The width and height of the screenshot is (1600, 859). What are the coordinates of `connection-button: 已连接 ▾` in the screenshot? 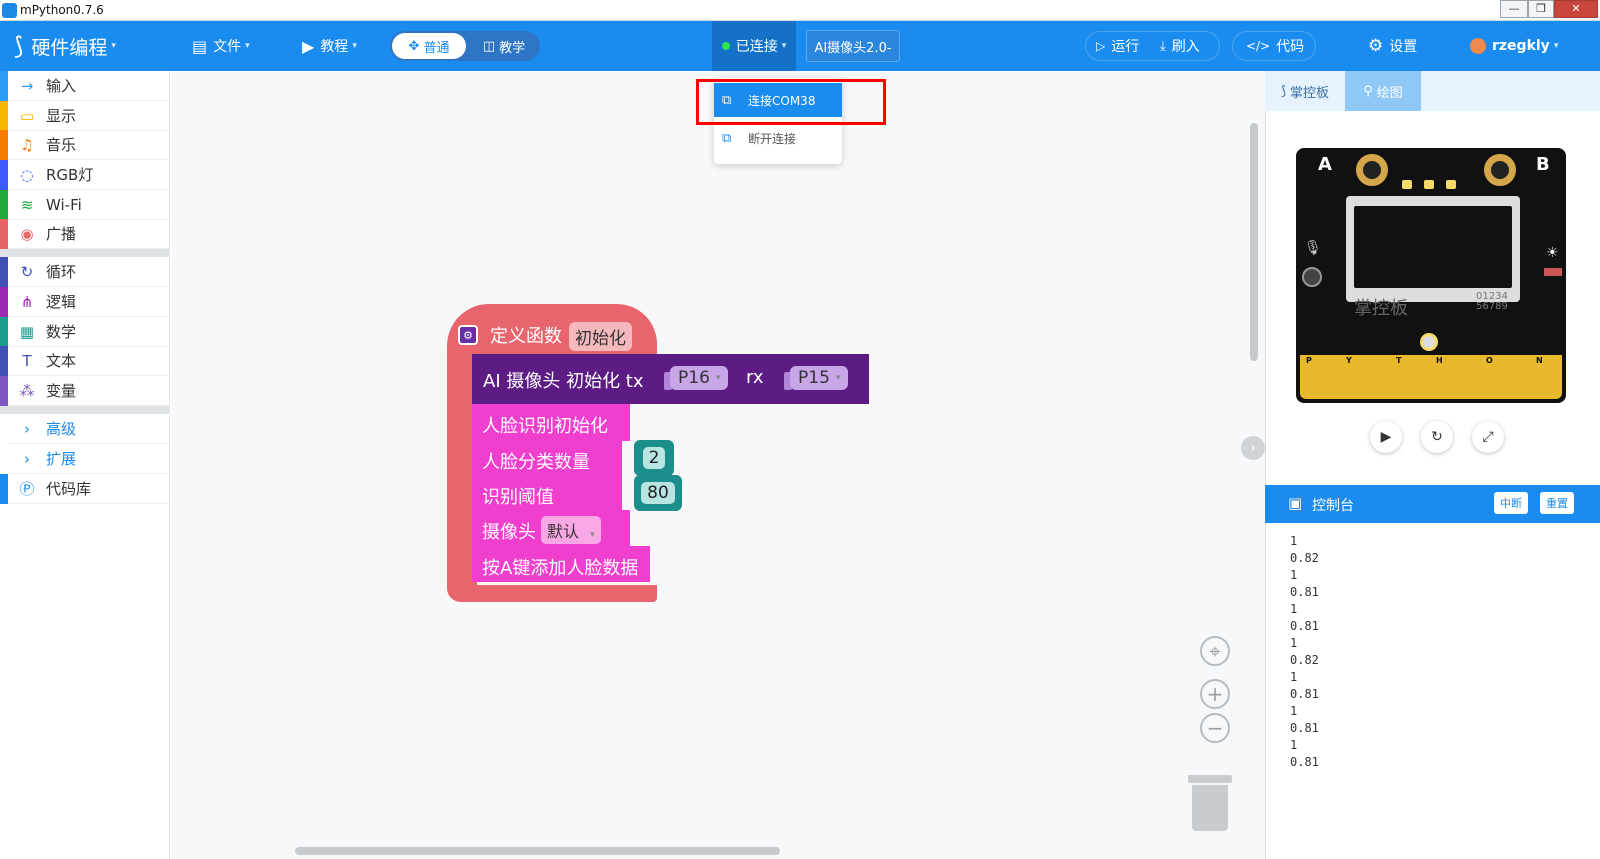 It's located at (754, 46).